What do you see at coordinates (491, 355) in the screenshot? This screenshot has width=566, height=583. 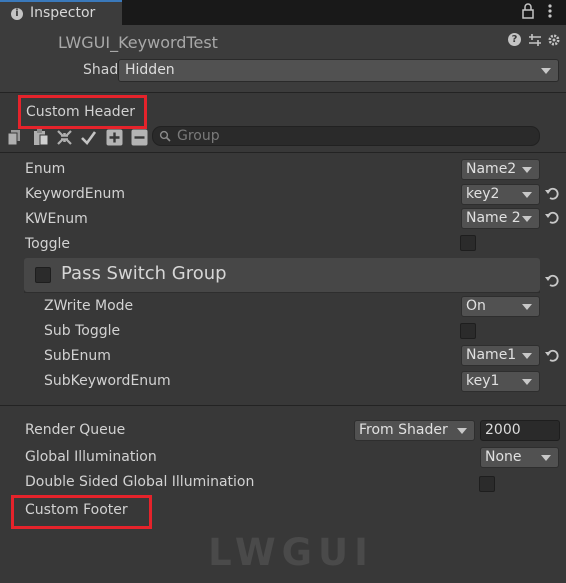 I see `sub-enum-value: Name1` at bounding box center [491, 355].